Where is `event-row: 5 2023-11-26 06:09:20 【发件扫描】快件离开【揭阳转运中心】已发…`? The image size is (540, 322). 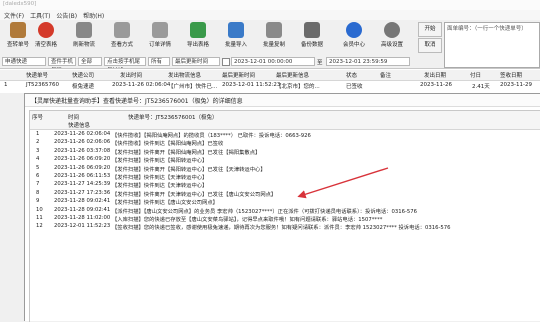
event-row: 5 2023-11-26 06:09:20 【发件扫描】快件离开【揭阳转运中心】已发… is located at coordinates (285, 169).